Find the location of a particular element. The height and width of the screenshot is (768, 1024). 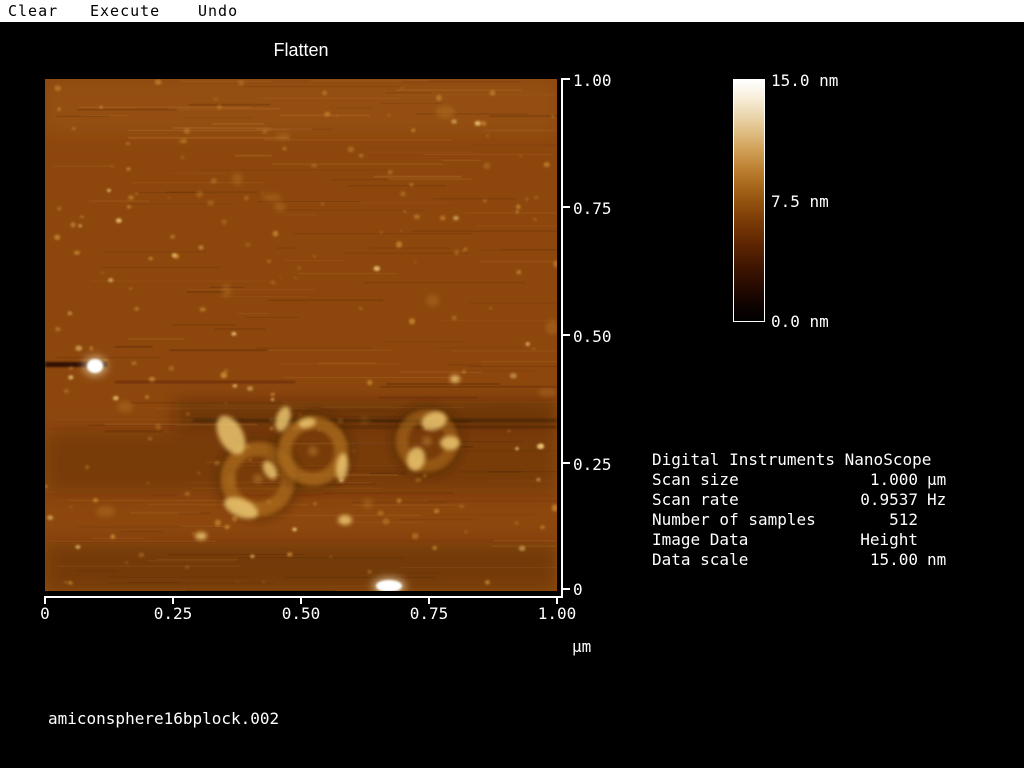

x-axis-unit: μm is located at coordinates (582, 646).